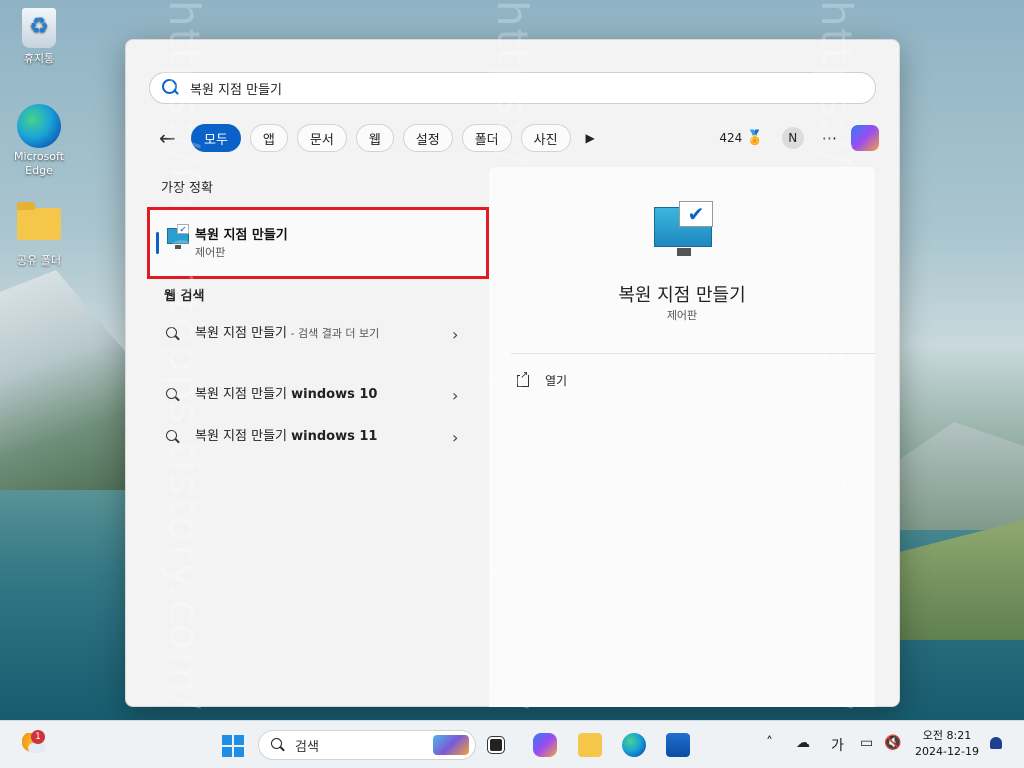 Image resolution: width=1024 pixels, height=768 pixels. I want to click on cloud-offline-icon: ☁, so click(803, 743).